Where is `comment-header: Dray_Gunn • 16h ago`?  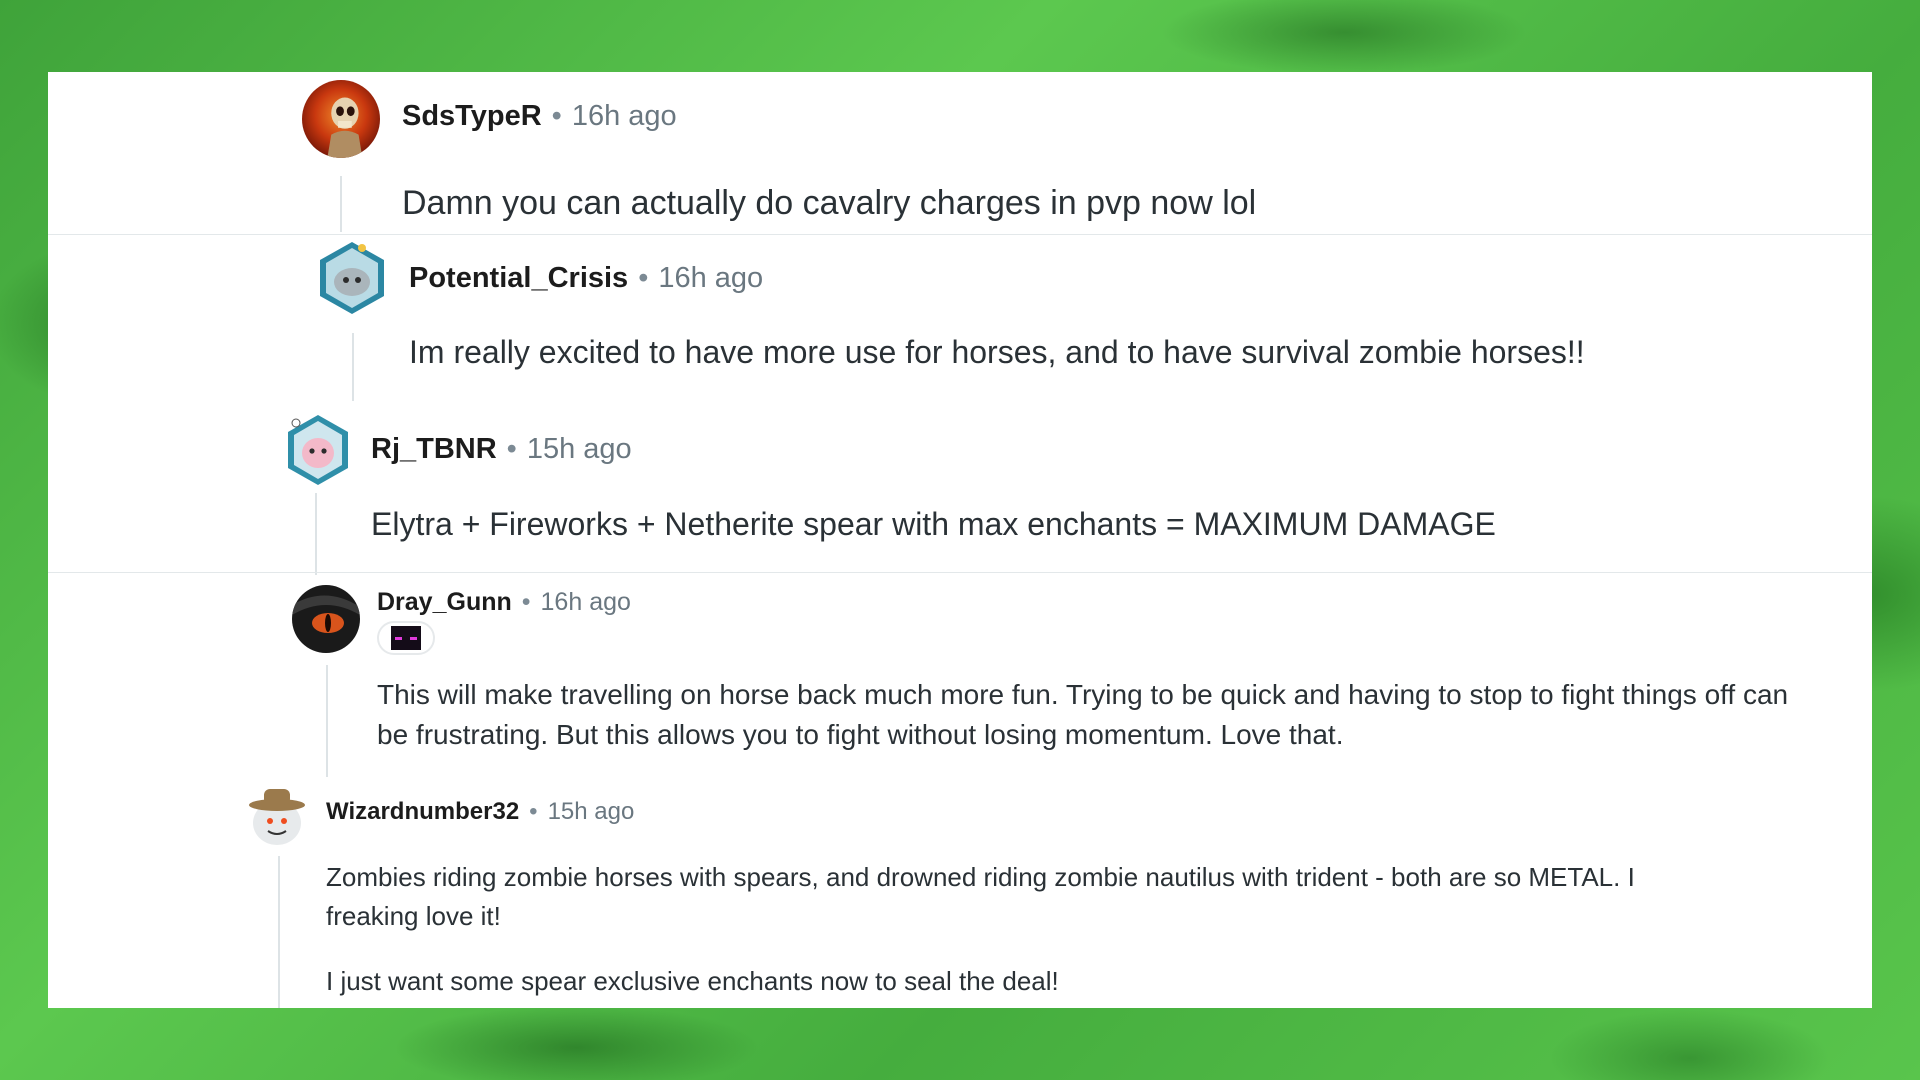
comment-header: Dray_Gunn • 16h ago is located at coordinates (504, 602).